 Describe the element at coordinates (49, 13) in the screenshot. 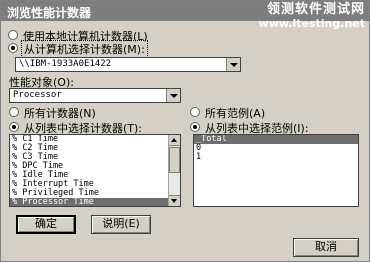

I see `window-title: 浏览性能计数器` at that location.